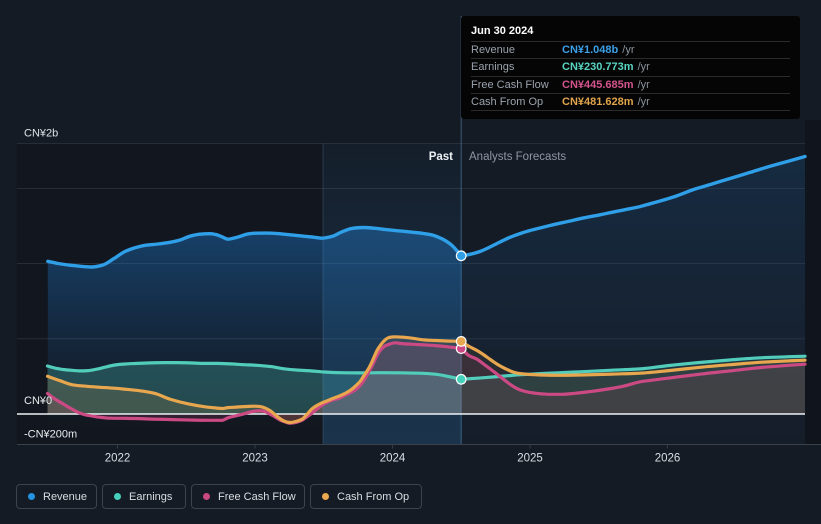 The image size is (821, 524). I want to click on svg-text: 2023, so click(255, 459).